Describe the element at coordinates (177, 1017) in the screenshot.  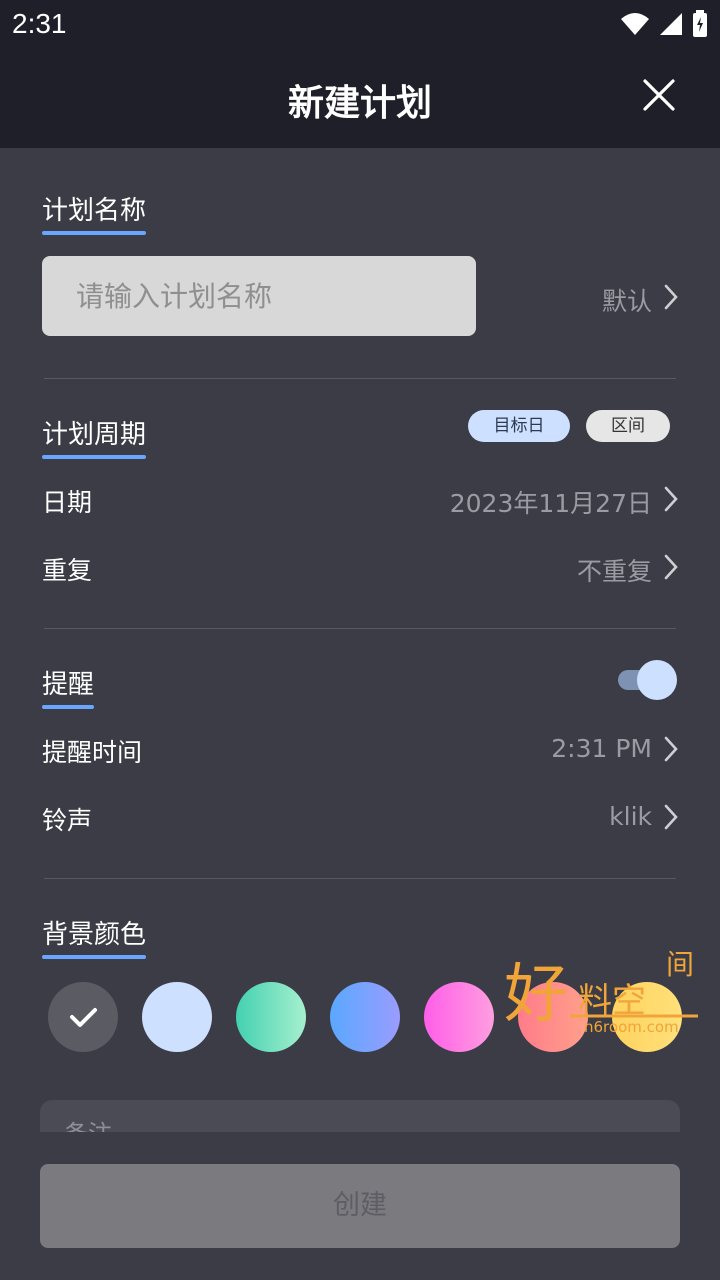
I see `color-swatch-light-blue` at that location.